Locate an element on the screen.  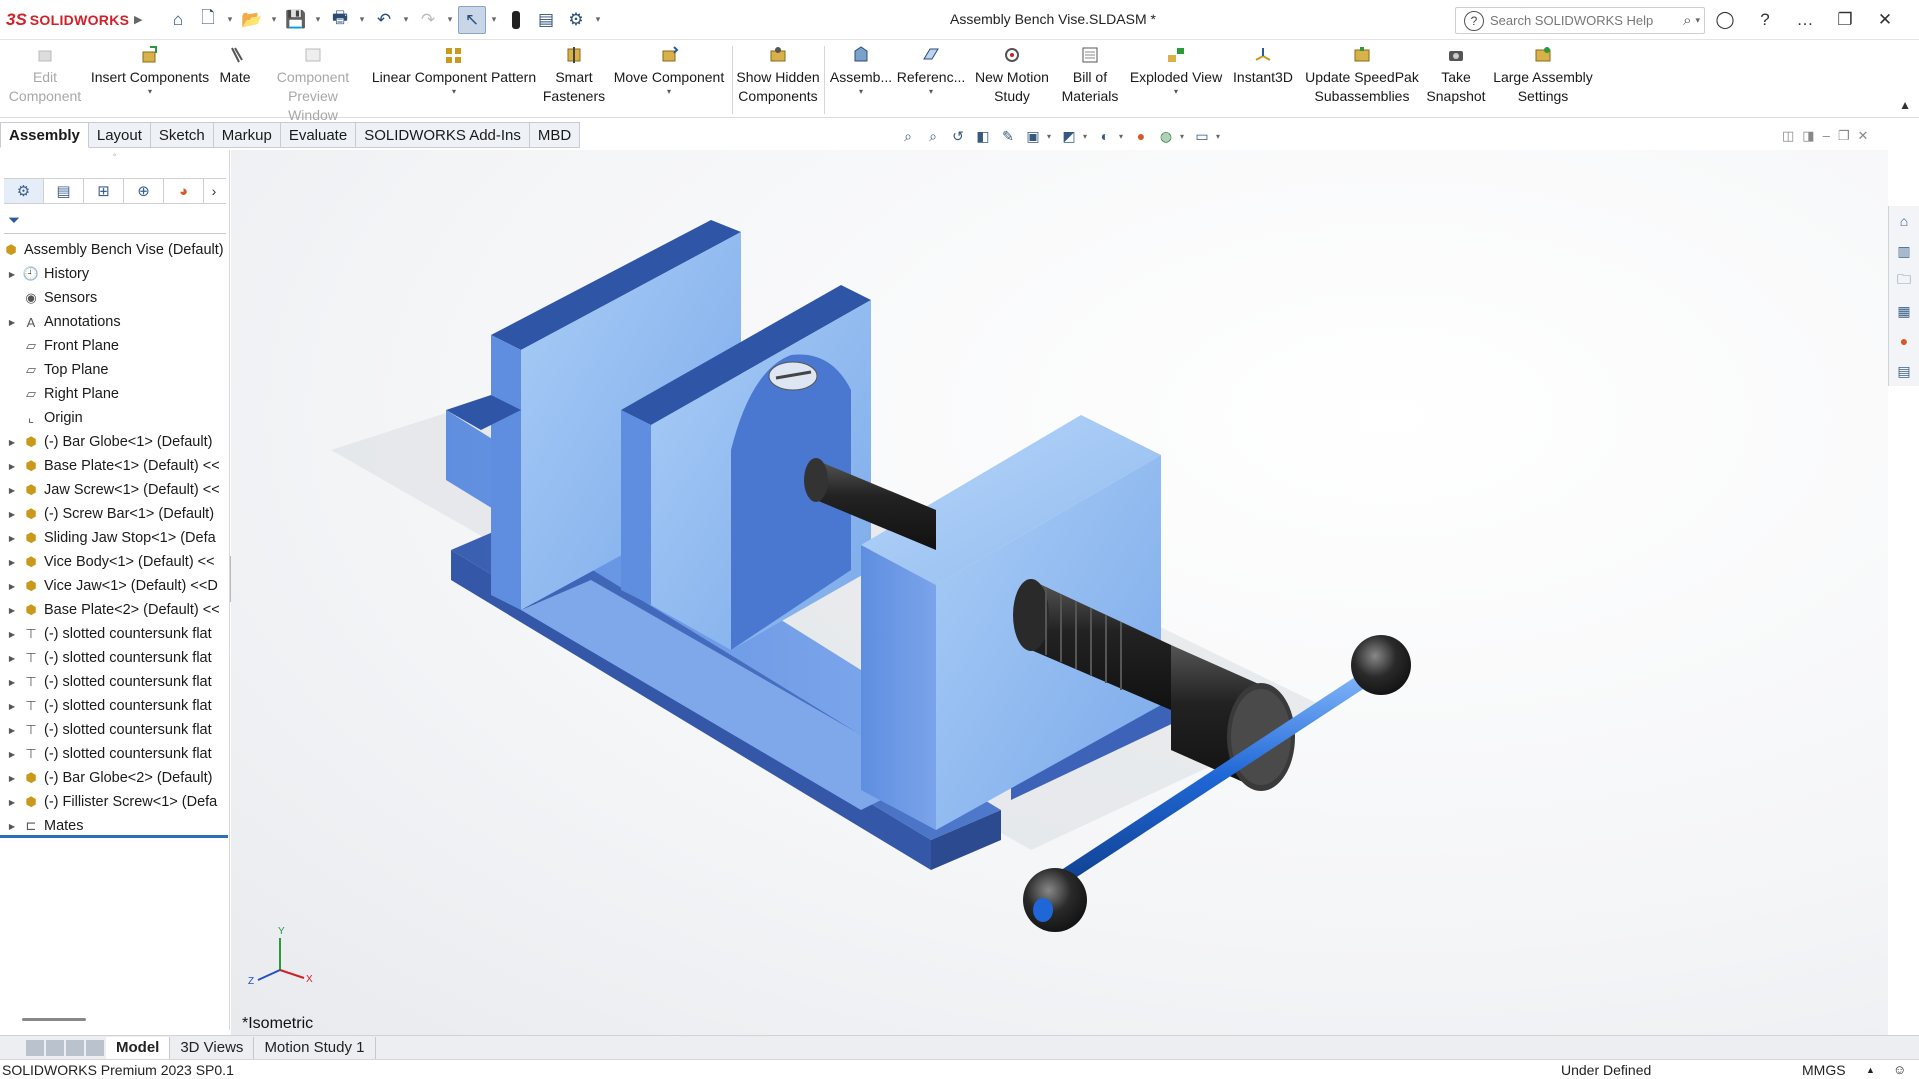
insert-components-button: Insert Components ▾ is located at coordinates (150, 70).